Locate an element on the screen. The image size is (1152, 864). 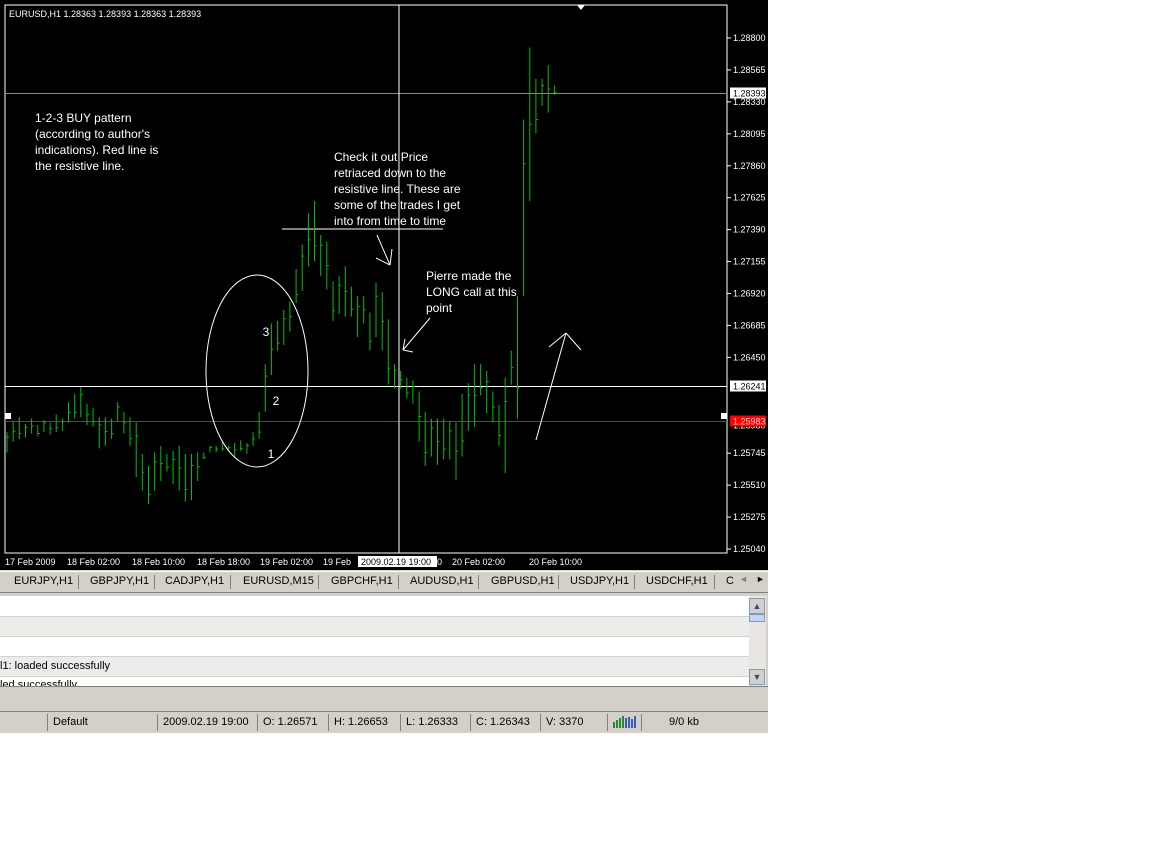
price-tick-label: 1.27625 is located at coordinates (749, 198).